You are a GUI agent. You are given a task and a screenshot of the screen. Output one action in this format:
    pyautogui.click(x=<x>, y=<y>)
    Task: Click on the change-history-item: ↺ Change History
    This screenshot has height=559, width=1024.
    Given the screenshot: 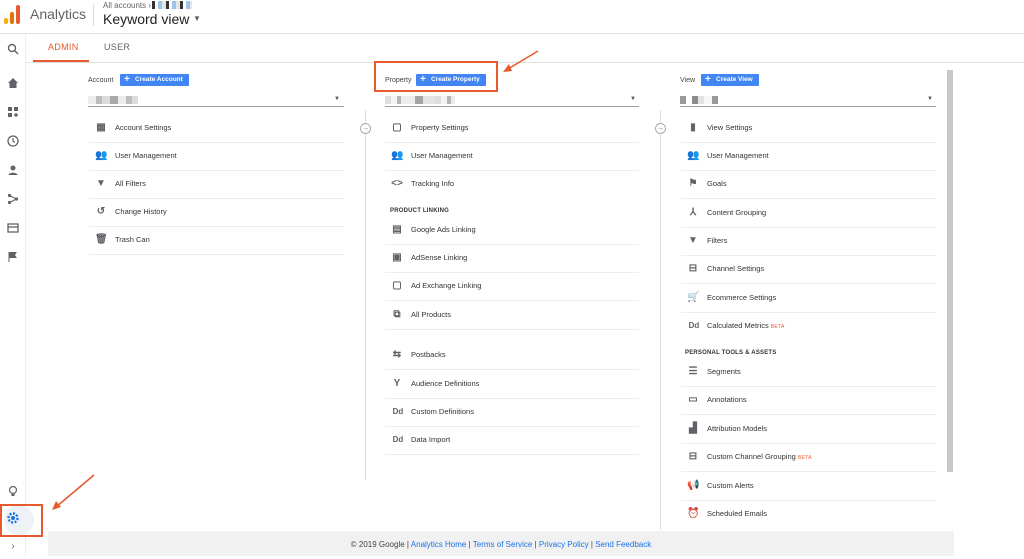 What is the action you would take?
    pyautogui.click(x=217, y=213)
    